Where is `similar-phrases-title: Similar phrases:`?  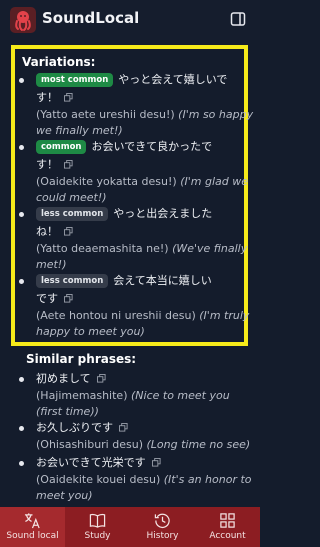
similar-phrases-title: Similar phrases: is located at coordinates (81, 359).